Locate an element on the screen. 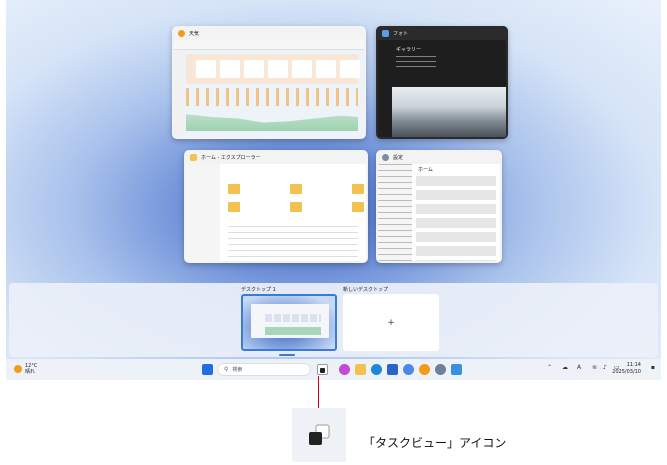 The width and height of the screenshot is (667, 465). weather-window-preview is located at coordinates (269, 88).